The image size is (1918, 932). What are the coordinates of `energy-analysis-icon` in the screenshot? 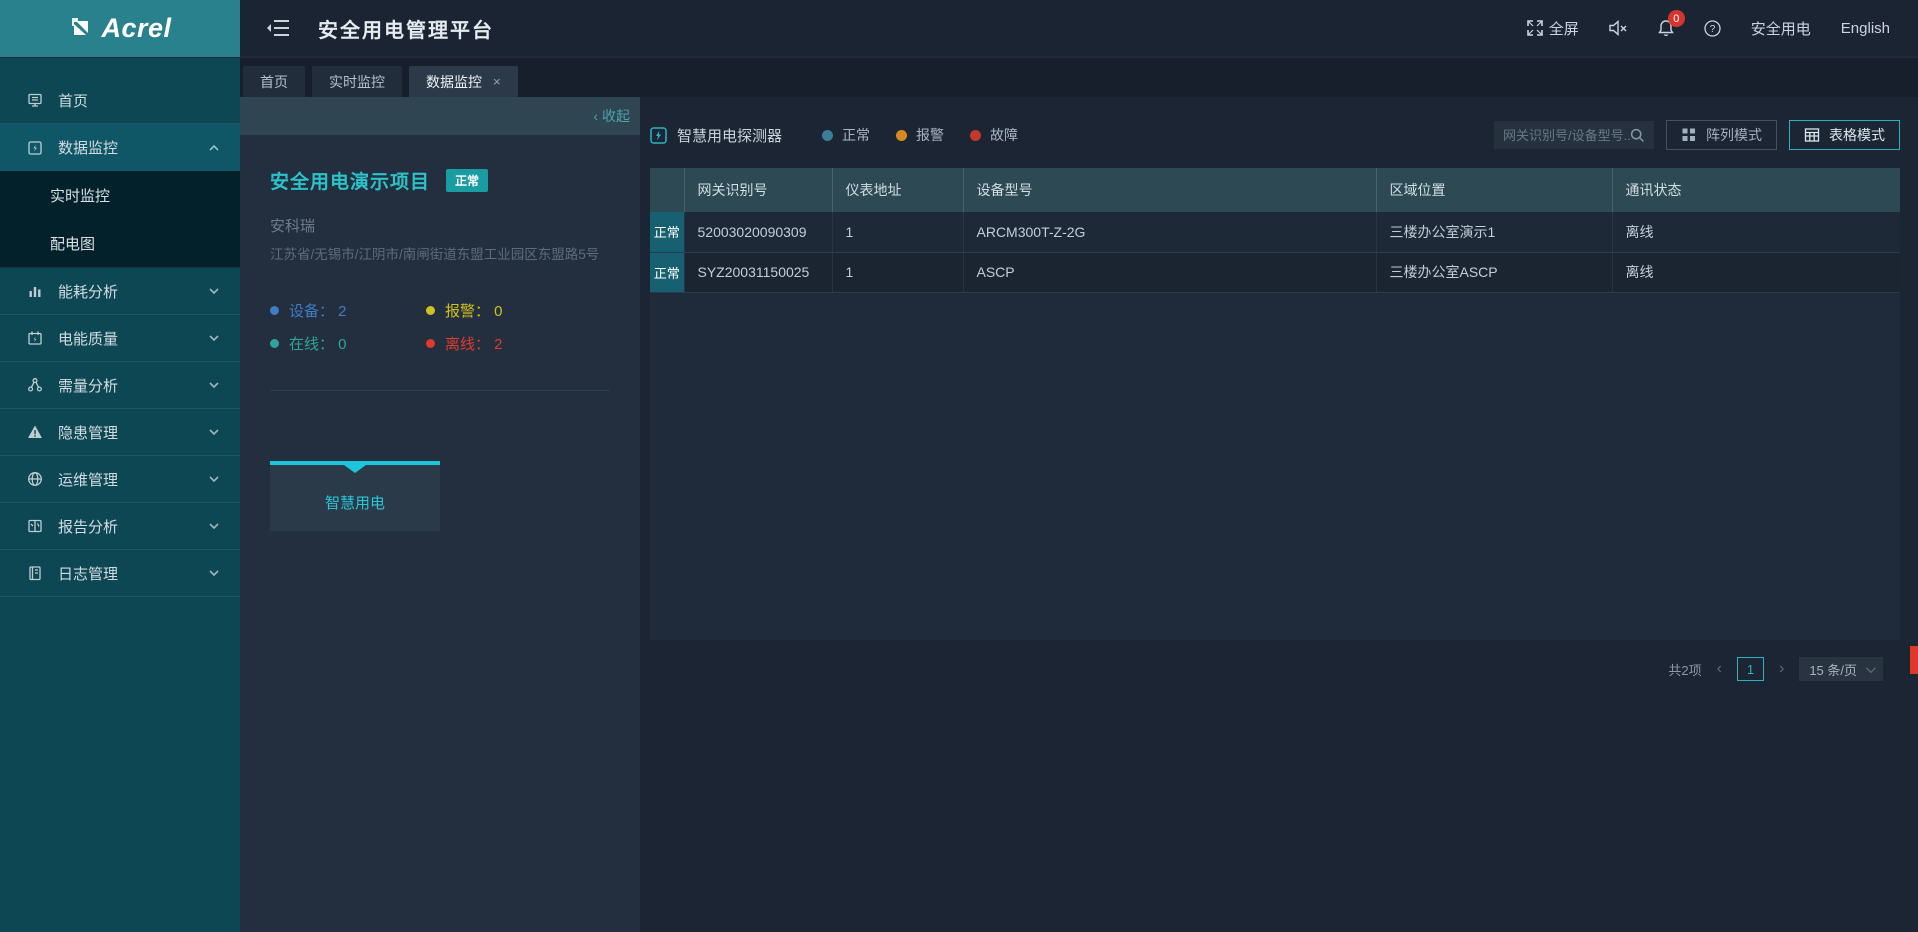 It's located at (35, 292).